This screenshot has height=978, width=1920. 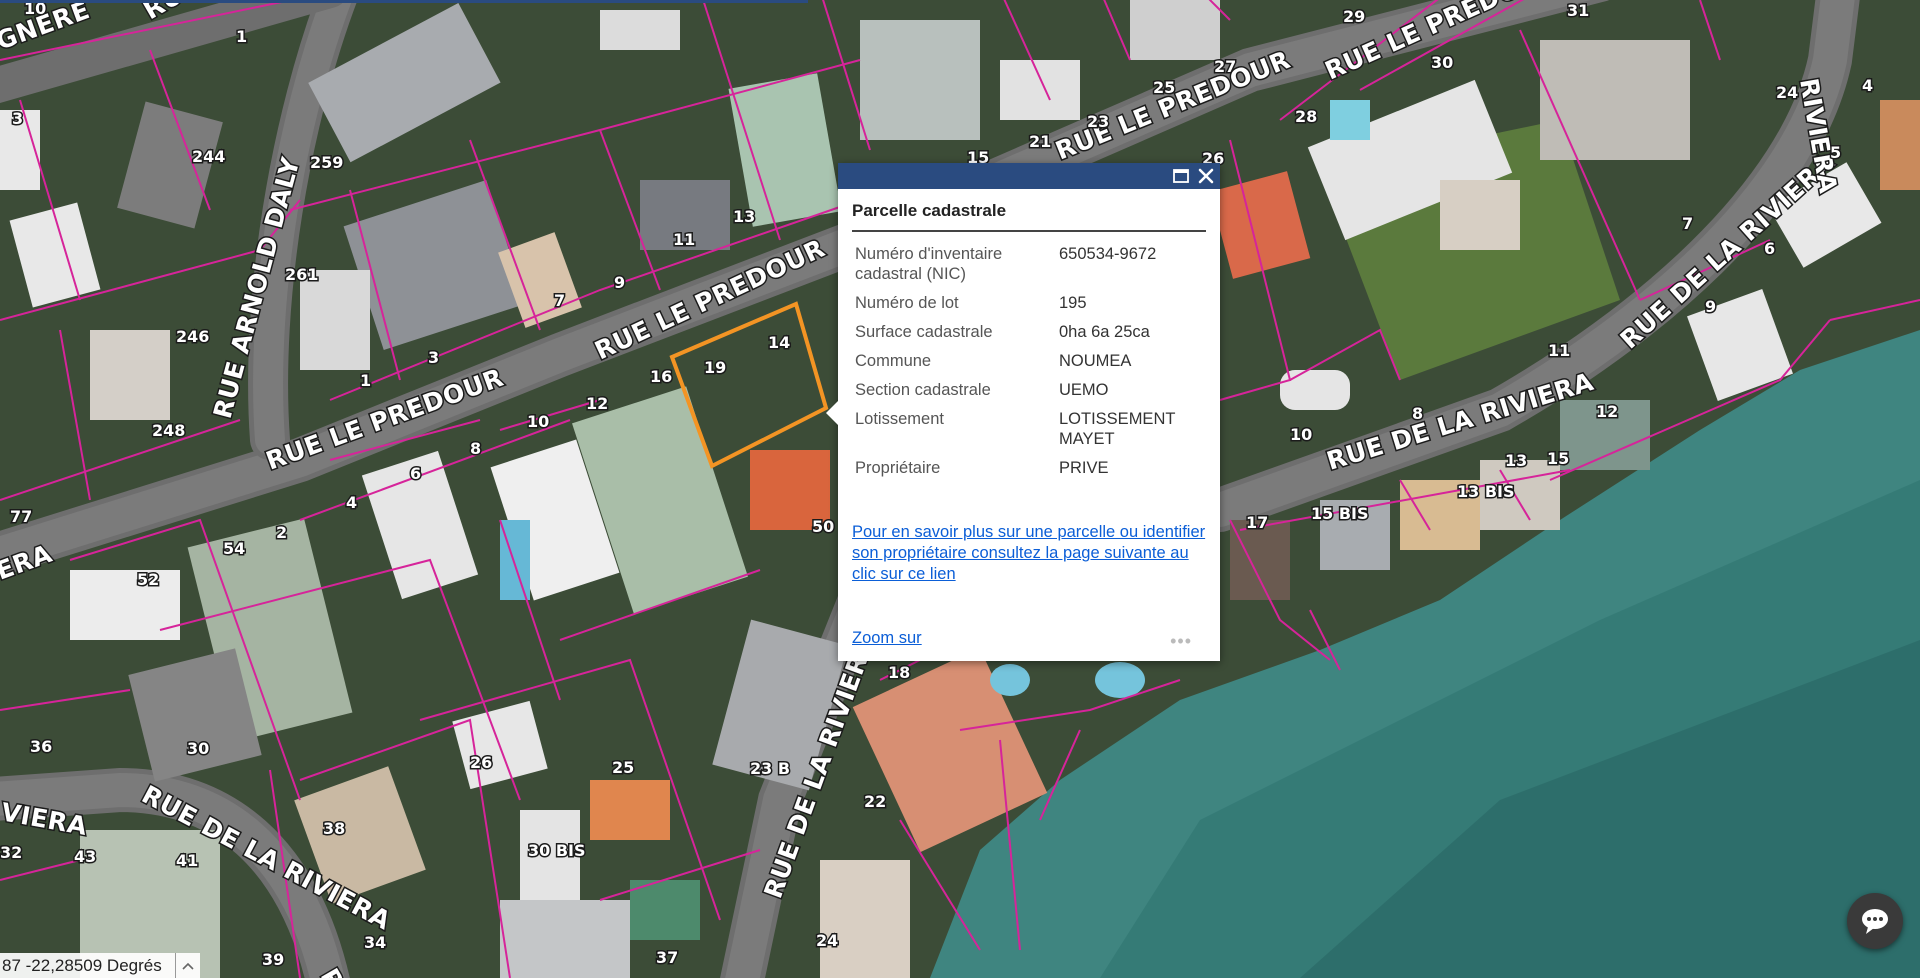 What do you see at coordinates (1257, 522) in the screenshot?
I see `parcel-number-label: 17` at bounding box center [1257, 522].